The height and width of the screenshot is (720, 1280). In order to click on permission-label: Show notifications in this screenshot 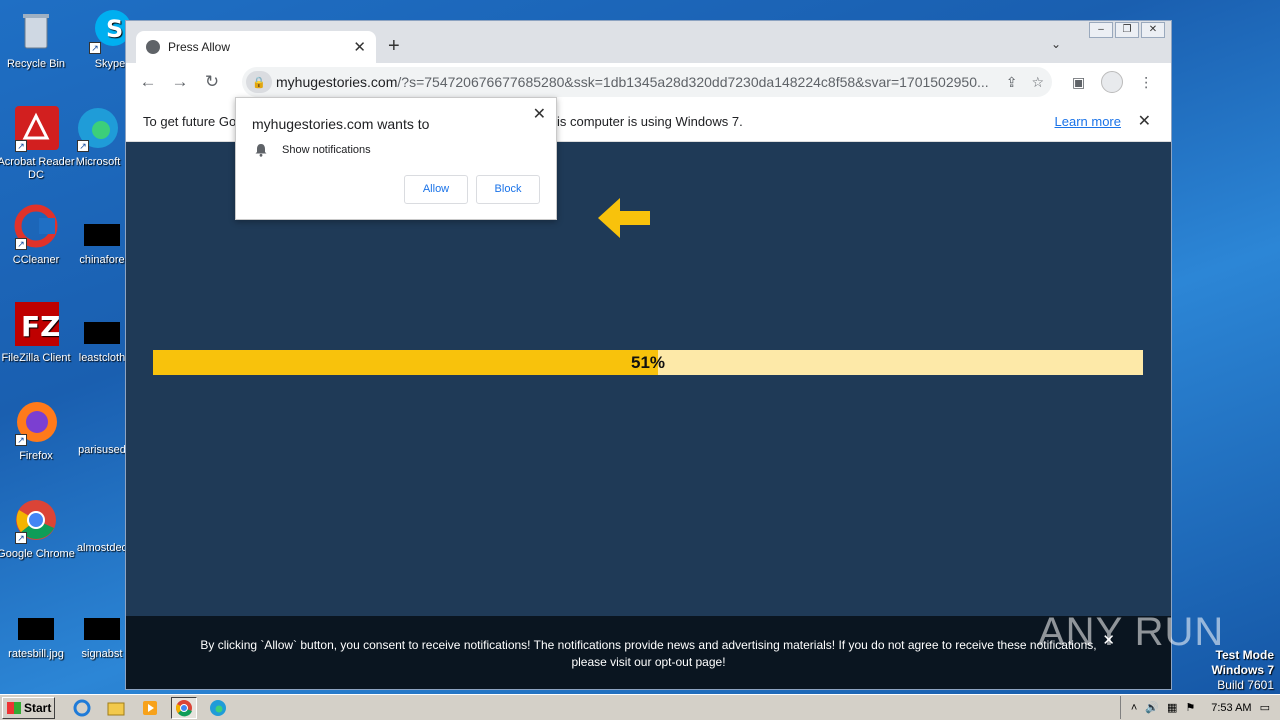, I will do `click(326, 150)`.